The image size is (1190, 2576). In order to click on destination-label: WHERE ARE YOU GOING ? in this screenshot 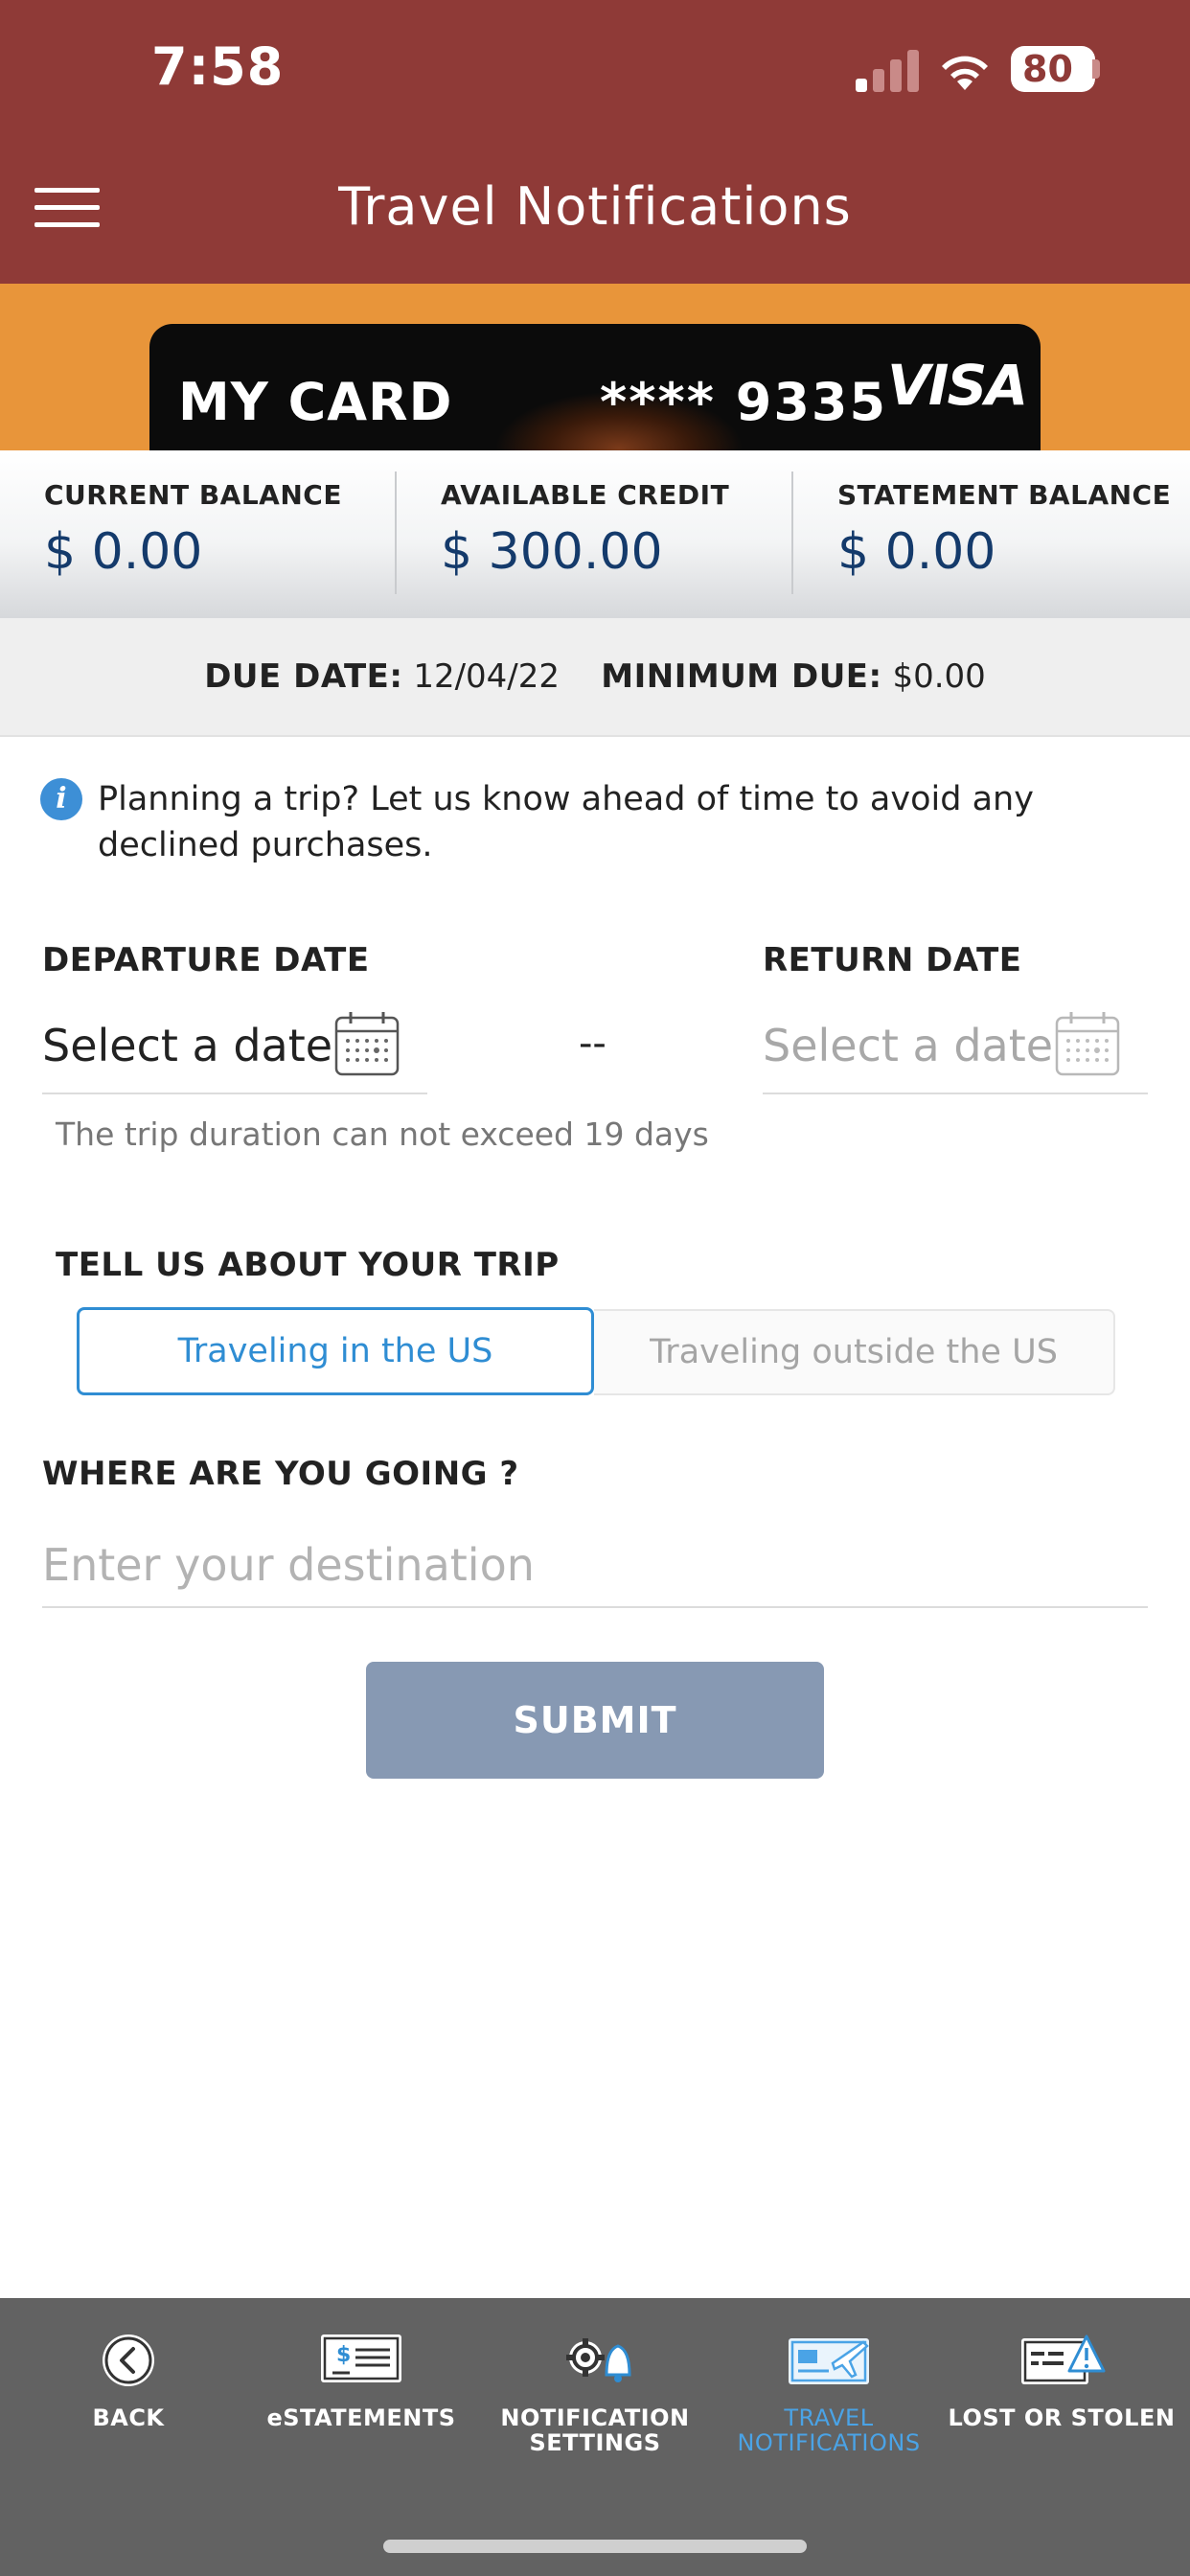, I will do `click(280, 1474)`.